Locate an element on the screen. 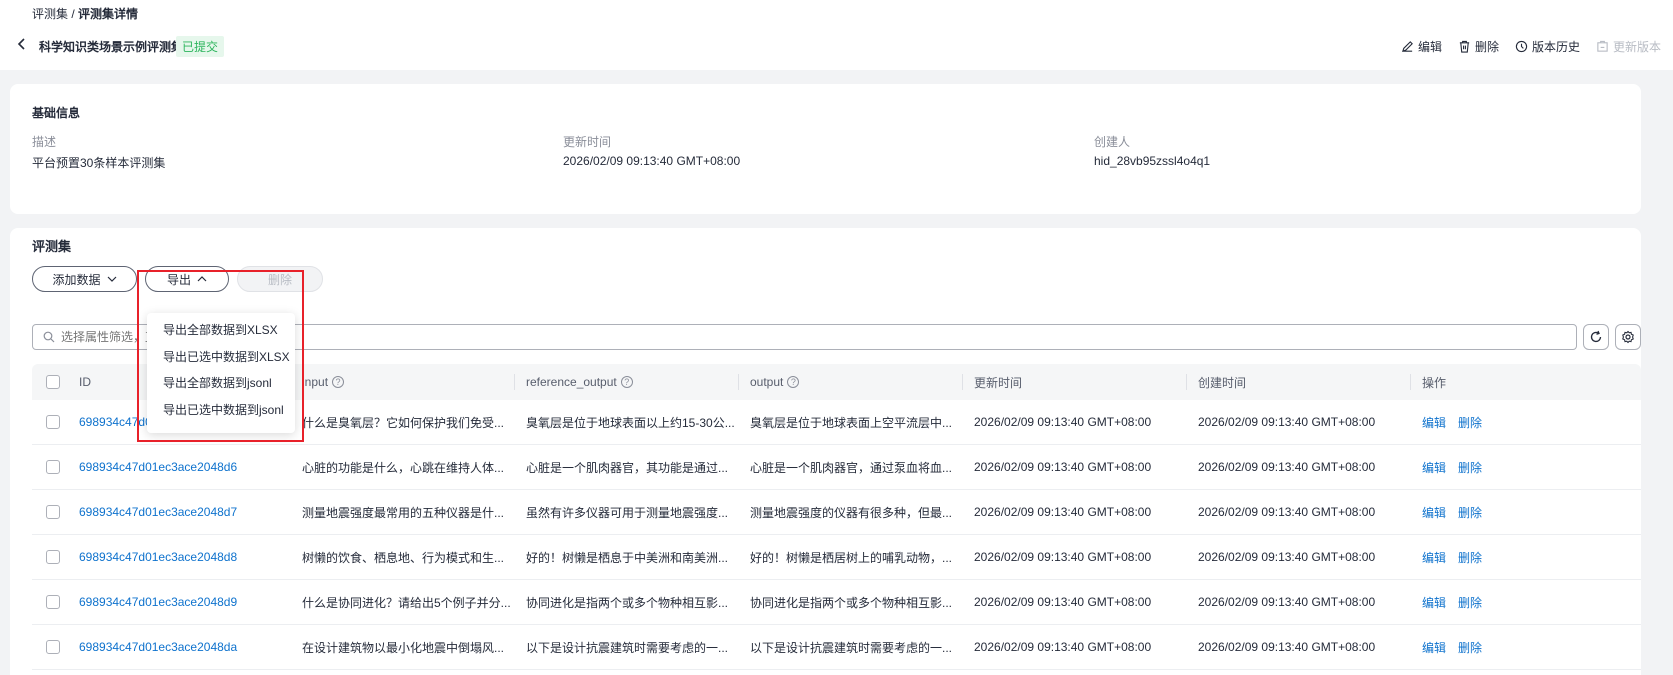 The image size is (1673, 675). back-arrow-icon is located at coordinates (22, 44).